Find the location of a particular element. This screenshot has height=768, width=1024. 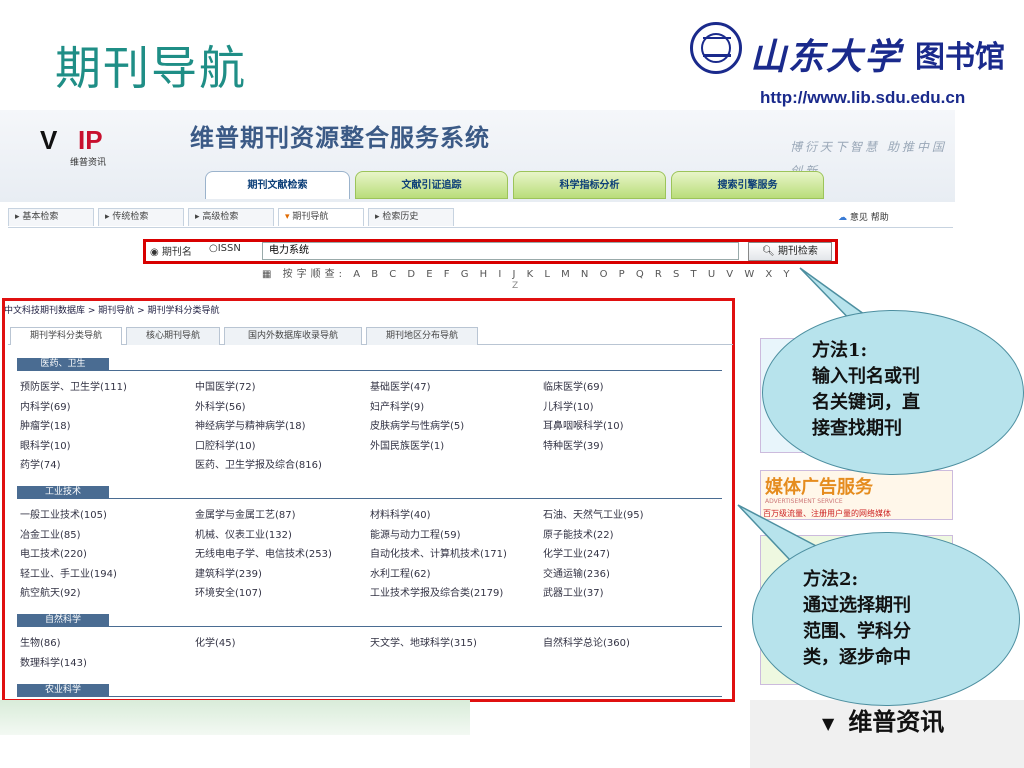

callout-method-1-text: 方法1: 输入刊名或刊 名关键词，直 接查找期刊 is located at coordinates (866, 389).